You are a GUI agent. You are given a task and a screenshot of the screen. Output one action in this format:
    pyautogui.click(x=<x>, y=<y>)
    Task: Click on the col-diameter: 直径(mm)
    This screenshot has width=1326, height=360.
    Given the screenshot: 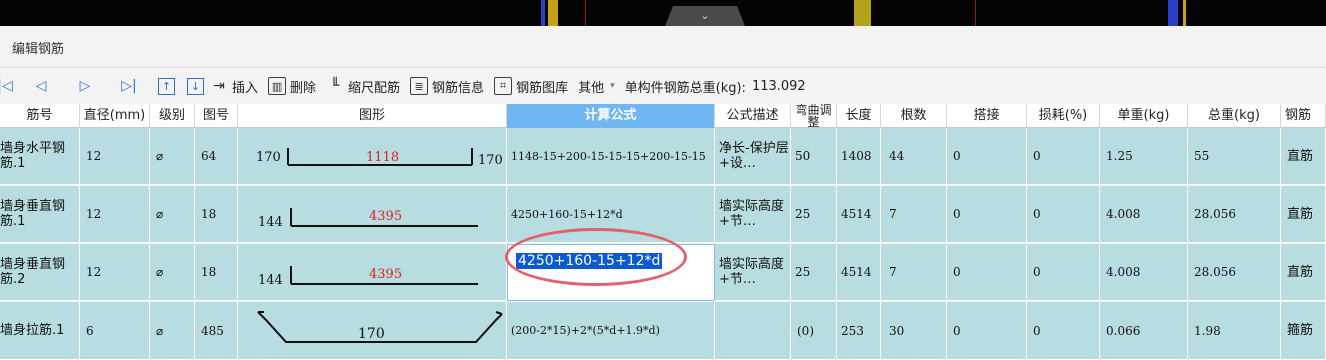 What is the action you would take?
    pyautogui.click(x=115, y=116)
    